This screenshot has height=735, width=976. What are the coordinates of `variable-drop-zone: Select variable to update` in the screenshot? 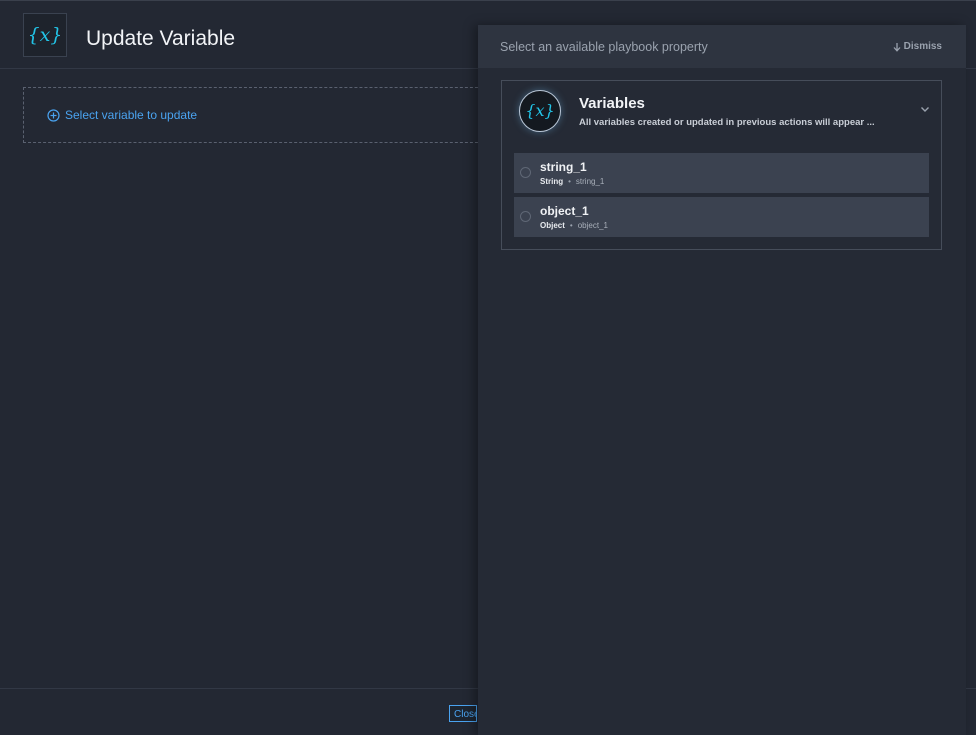 It's located at (258, 115).